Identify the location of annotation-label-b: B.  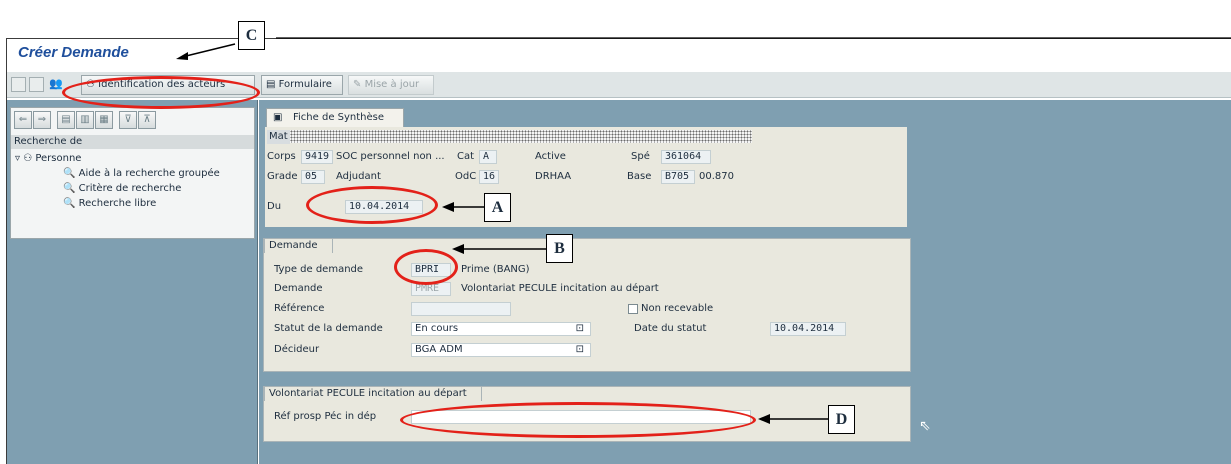
(559, 248).